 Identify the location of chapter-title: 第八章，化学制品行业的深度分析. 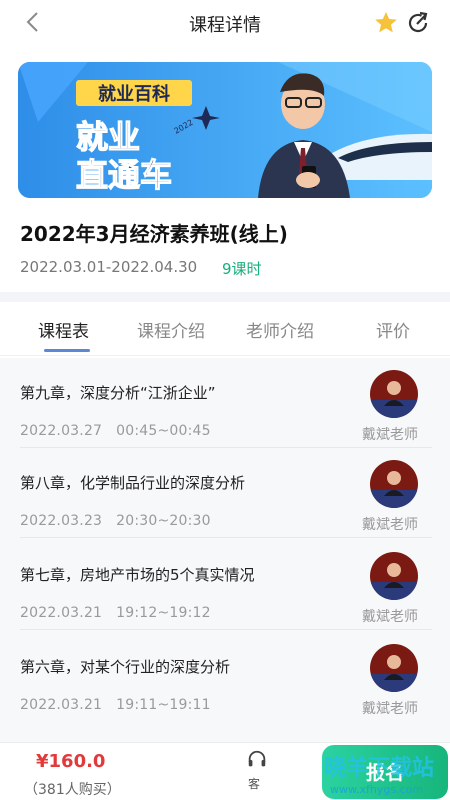
(133, 483).